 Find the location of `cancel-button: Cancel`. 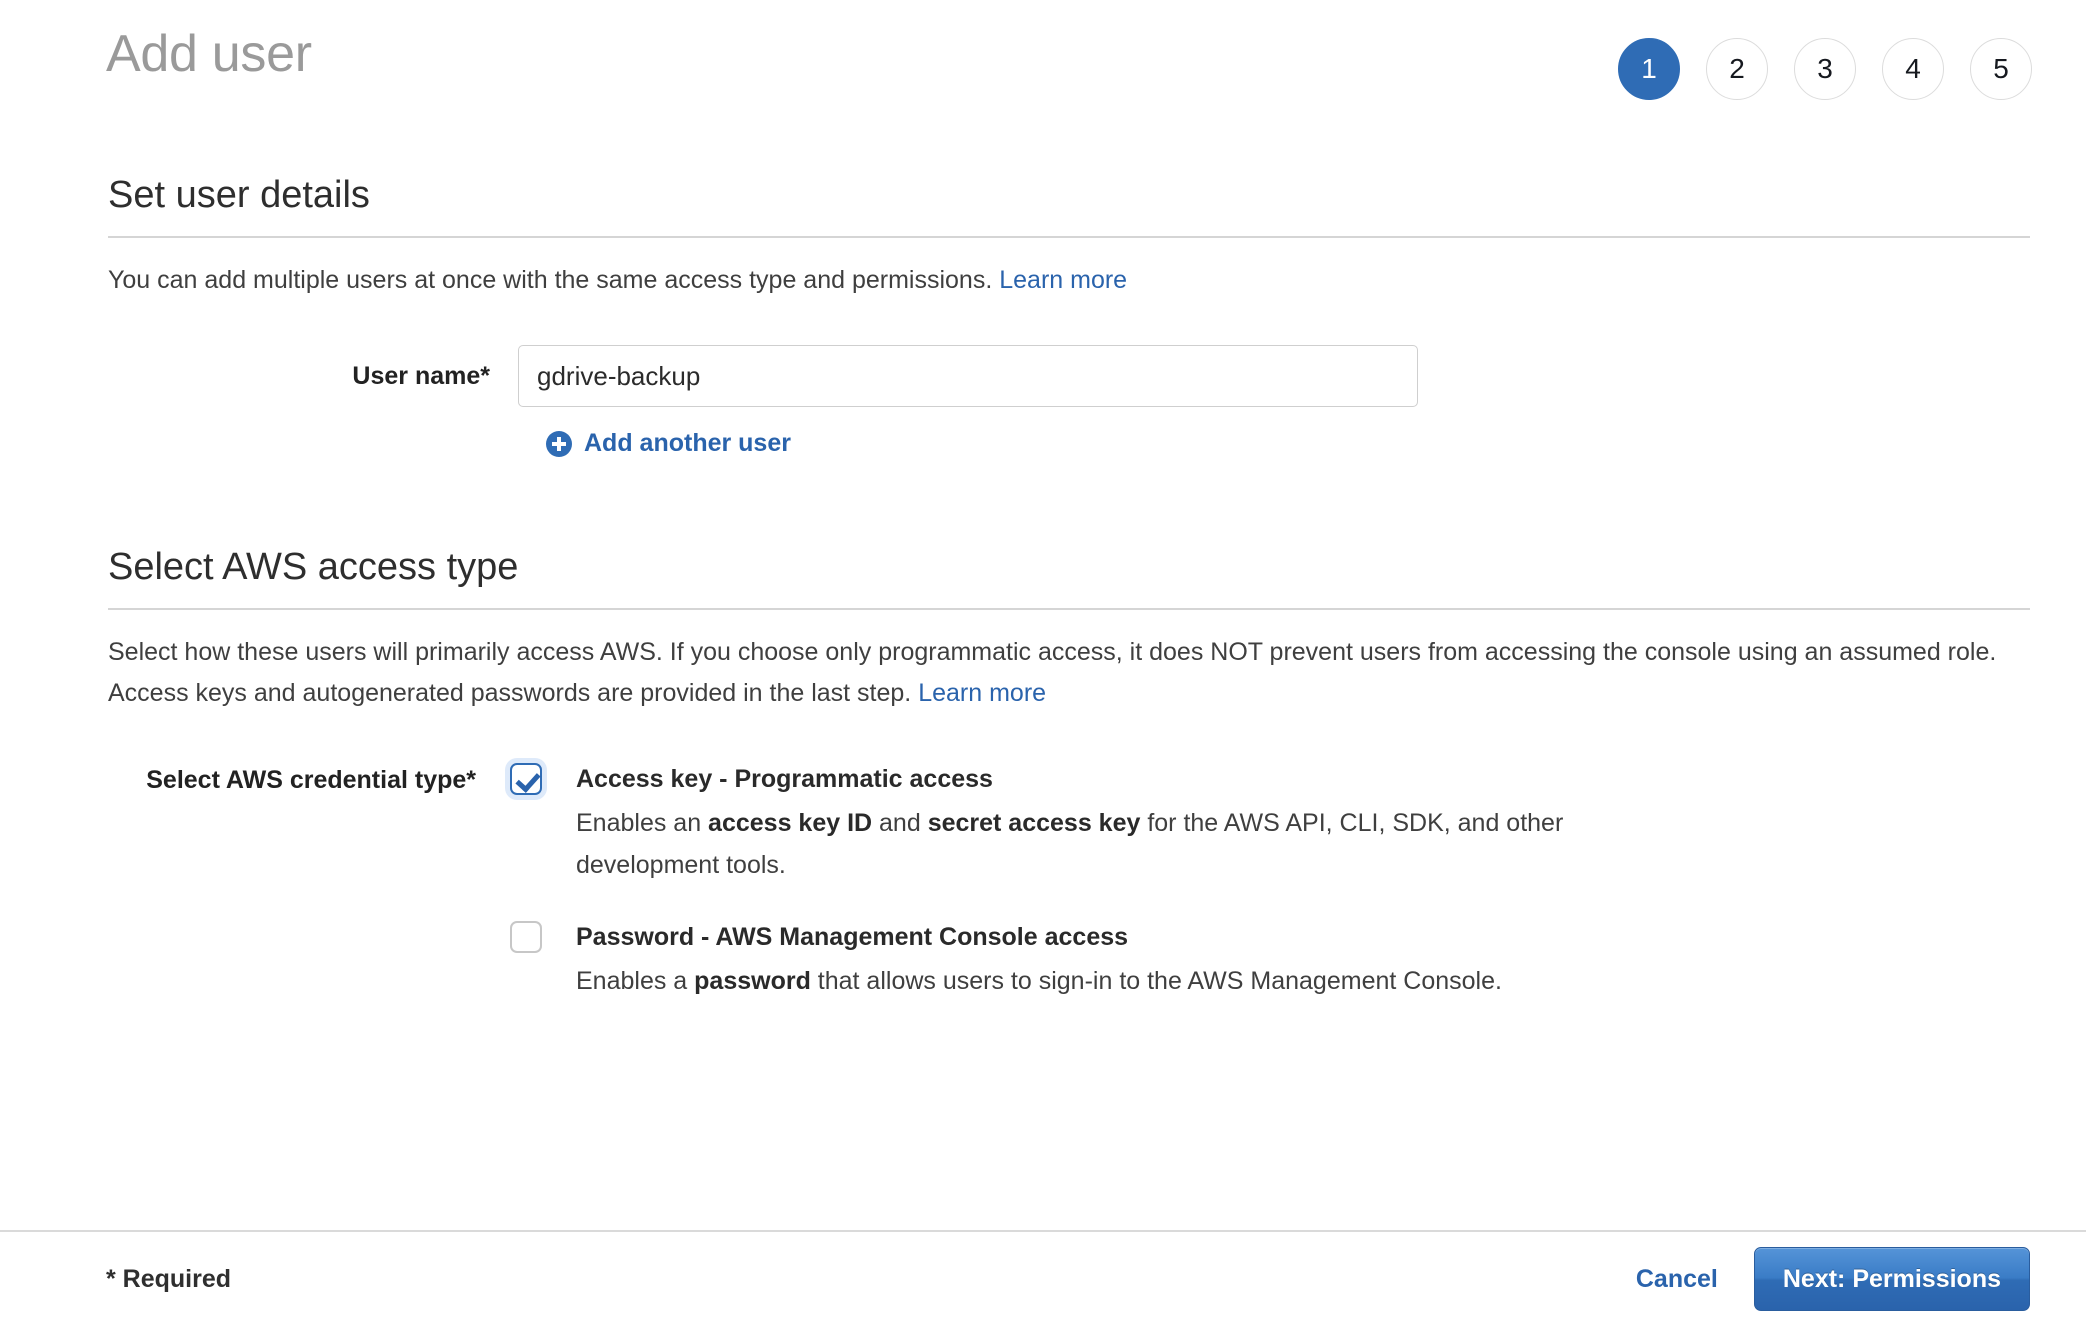

cancel-button: Cancel is located at coordinates (1677, 1279).